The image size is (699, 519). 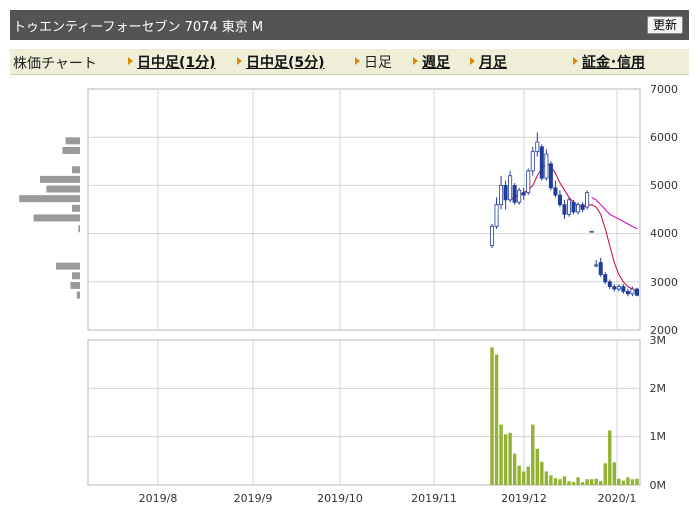 I want to click on volume-tick-label: 1M, so click(x=658, y=436).